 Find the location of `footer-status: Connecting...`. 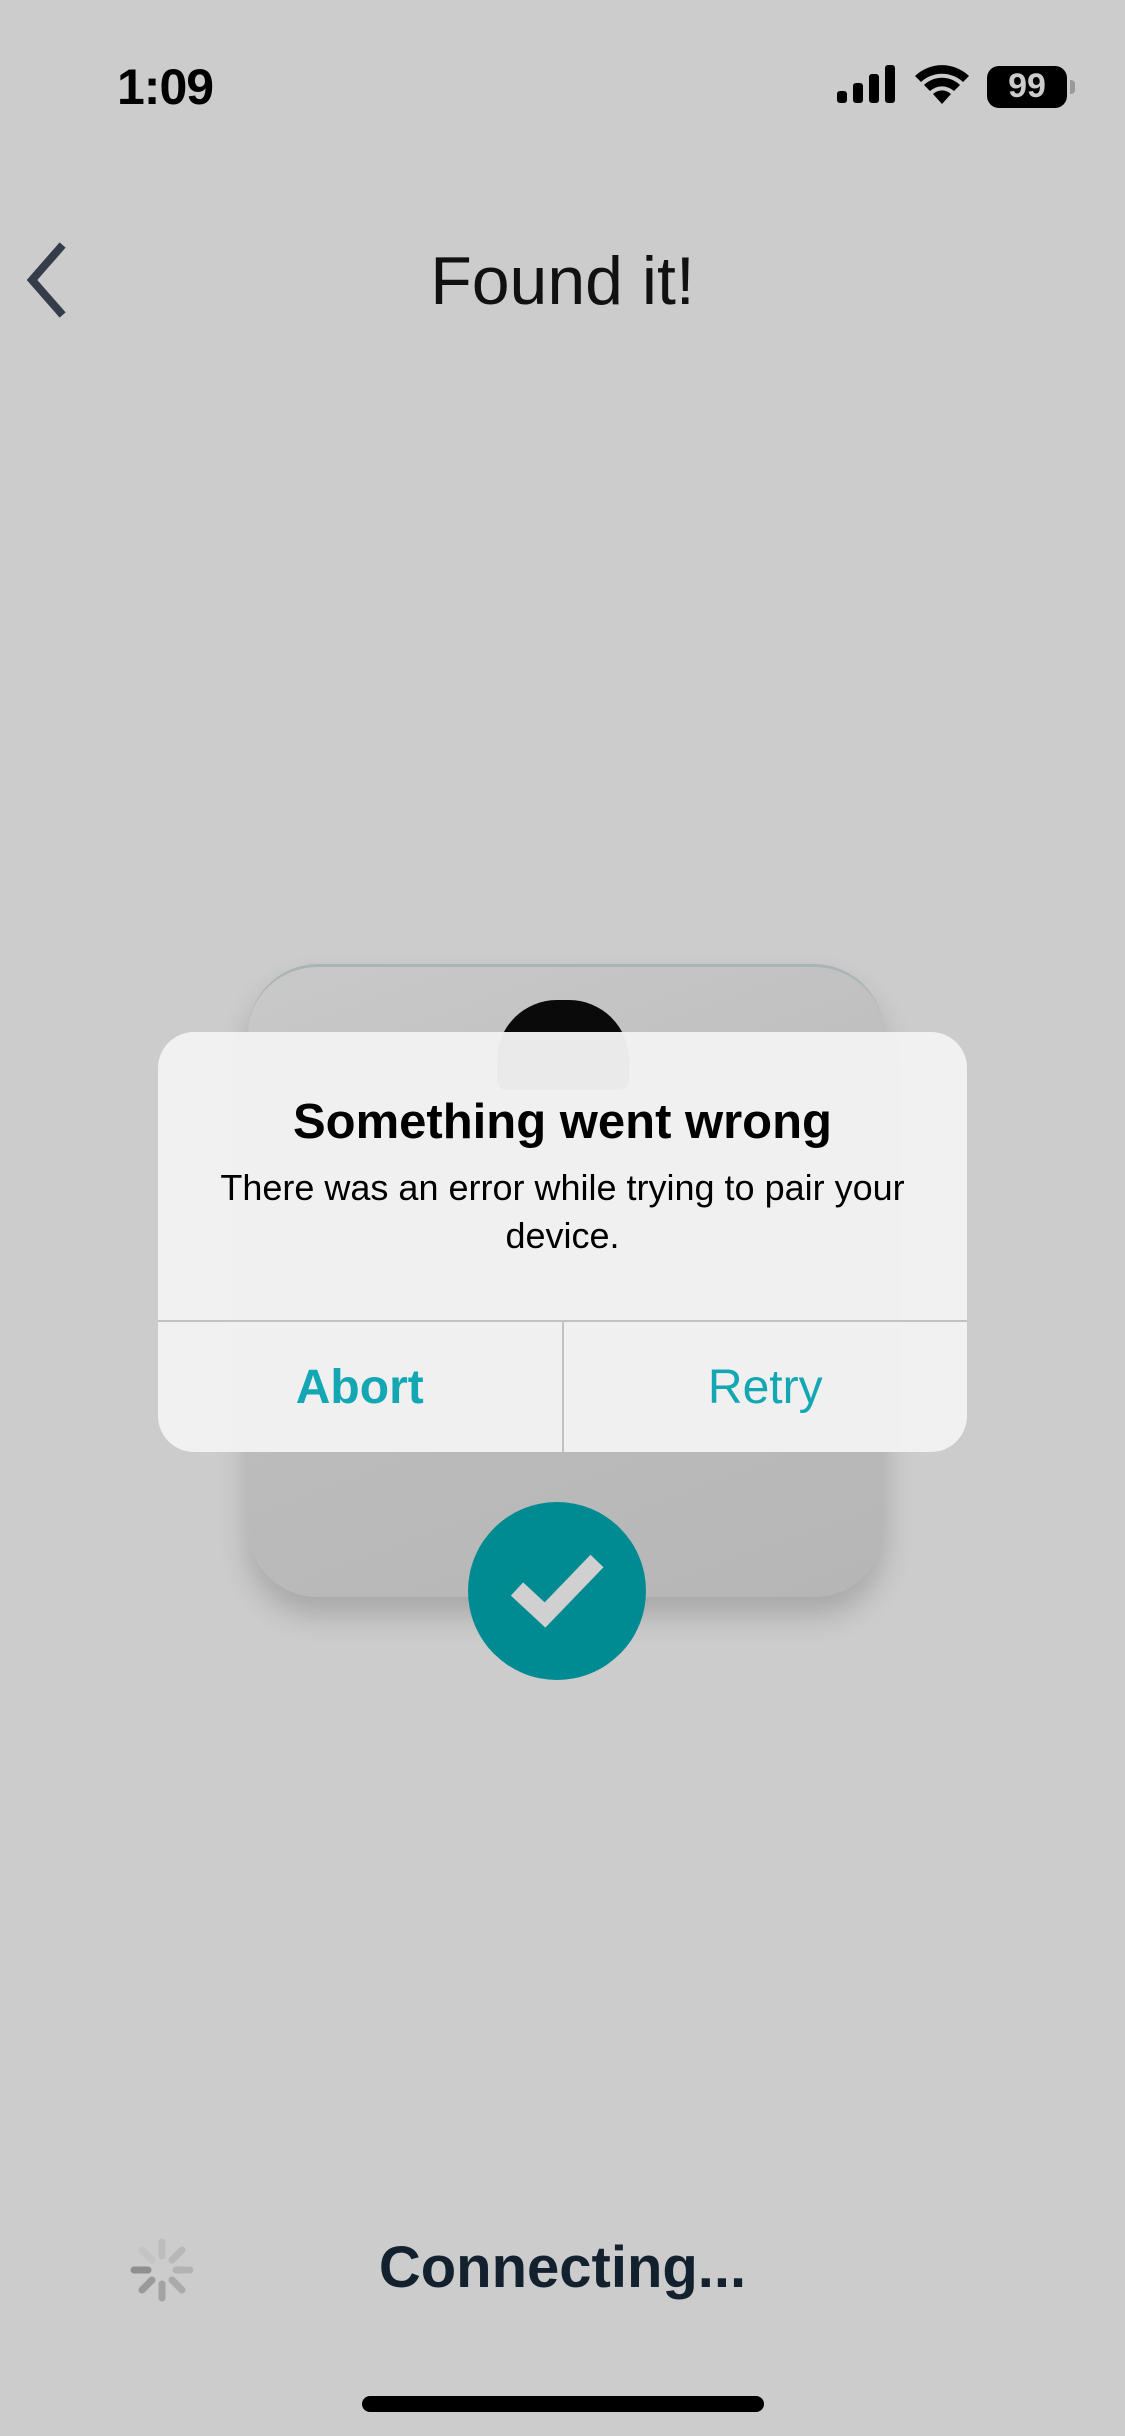

footer-status: Connecting... is located at coordinates (562, 2270).